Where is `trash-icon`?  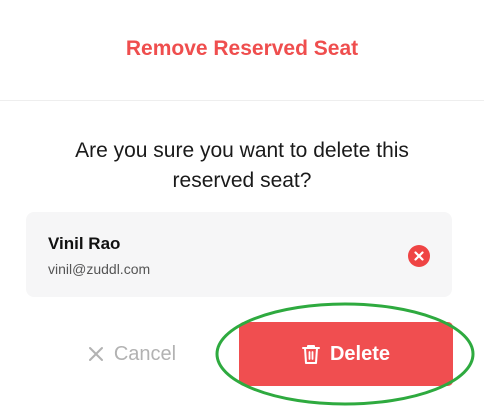
trash-icon is located at coordinates (310, 354).